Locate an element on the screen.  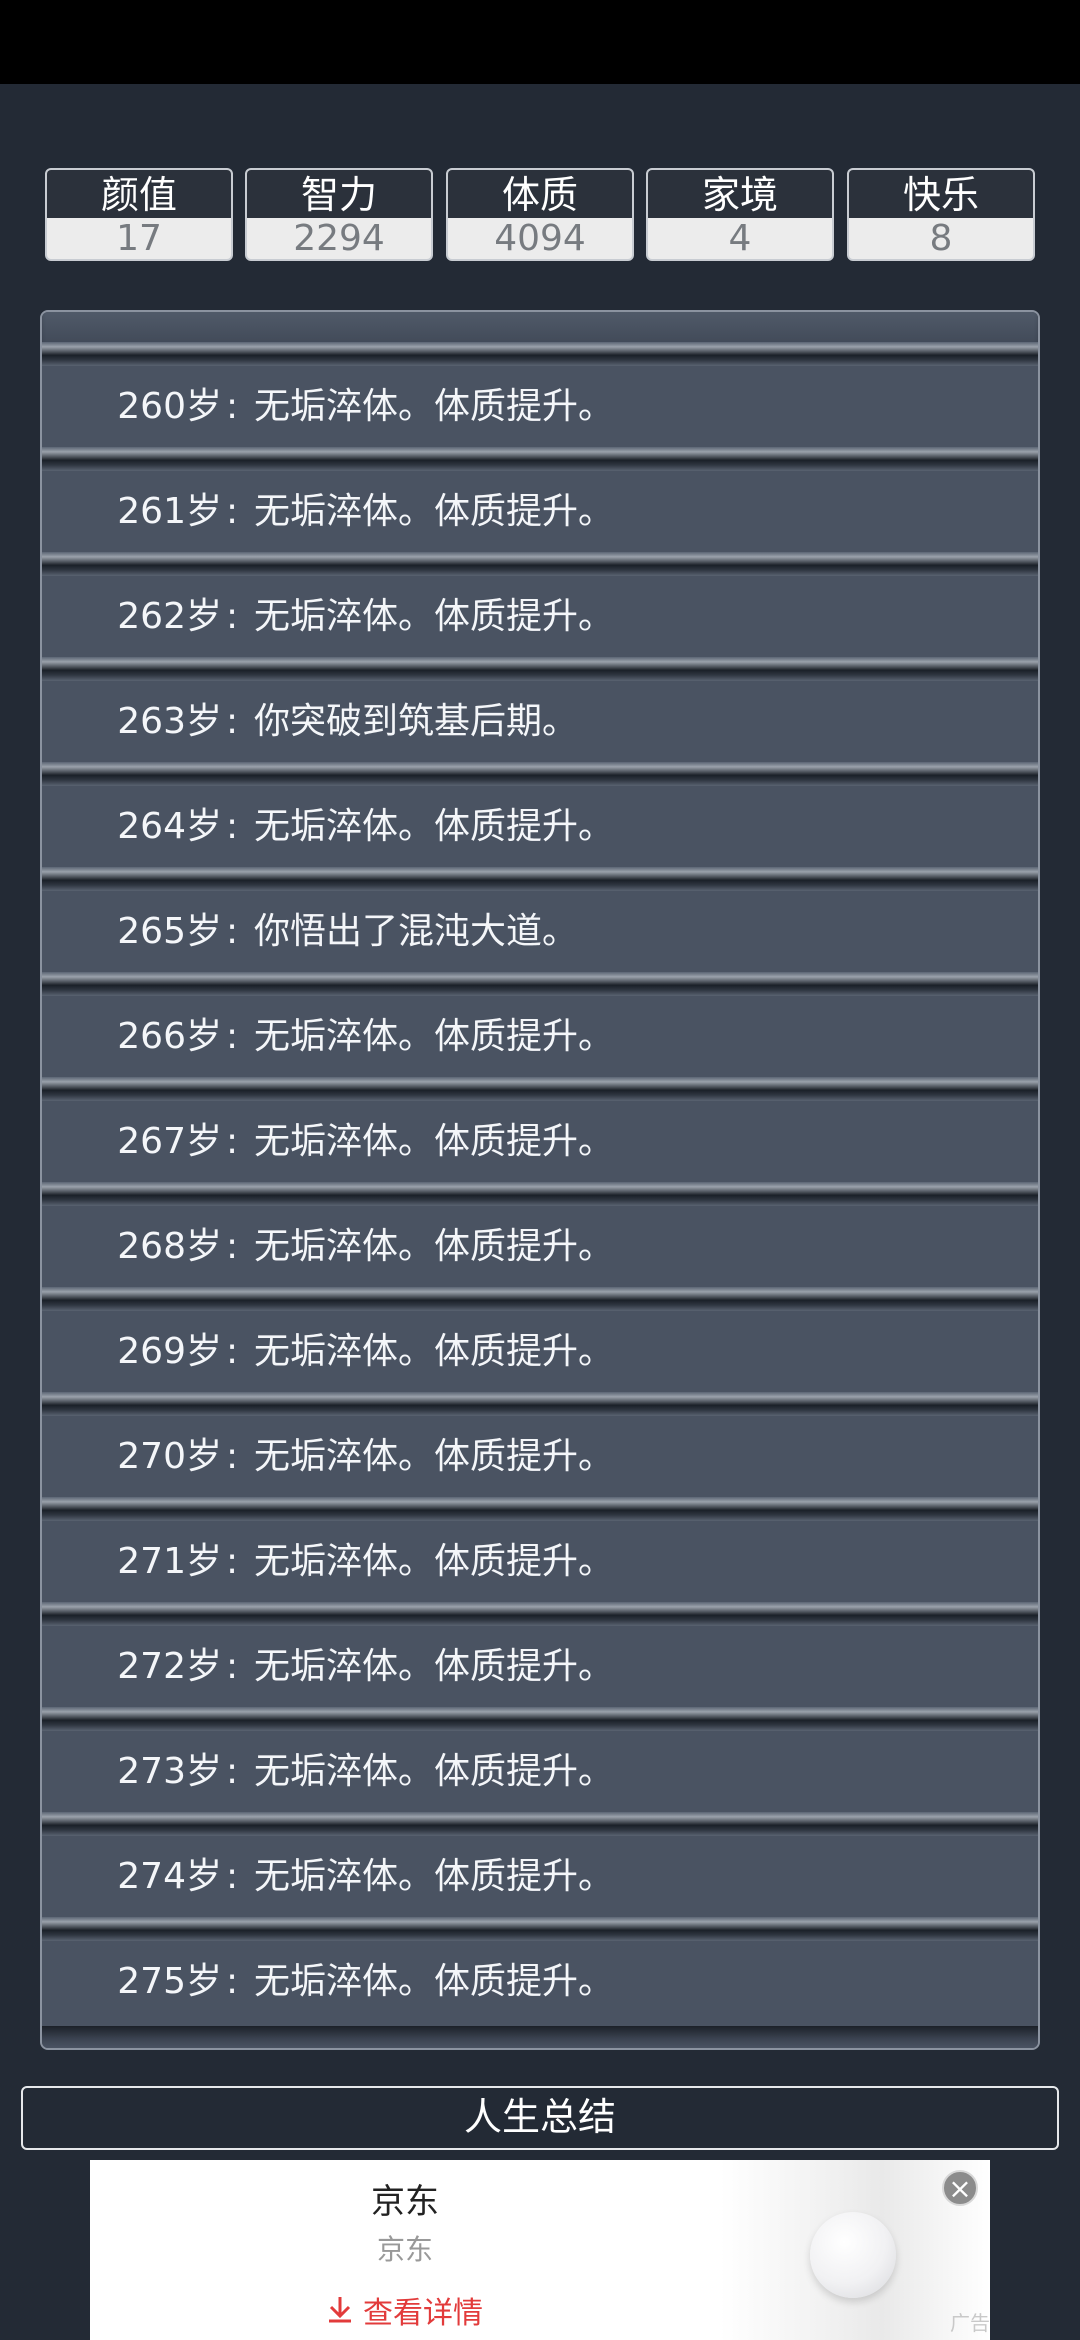
log-row: 260岁: 无垢淬体。体质提升。 is located at coordinates (540, 400).